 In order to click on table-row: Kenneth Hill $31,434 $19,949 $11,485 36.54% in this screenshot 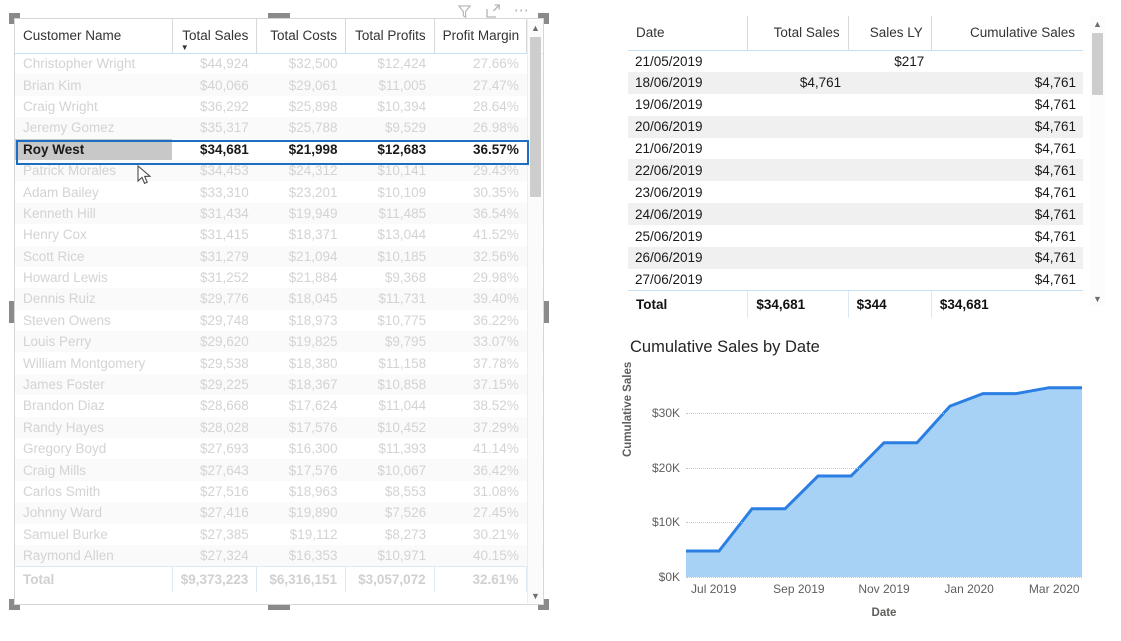, I will do `click(279, 213)`.